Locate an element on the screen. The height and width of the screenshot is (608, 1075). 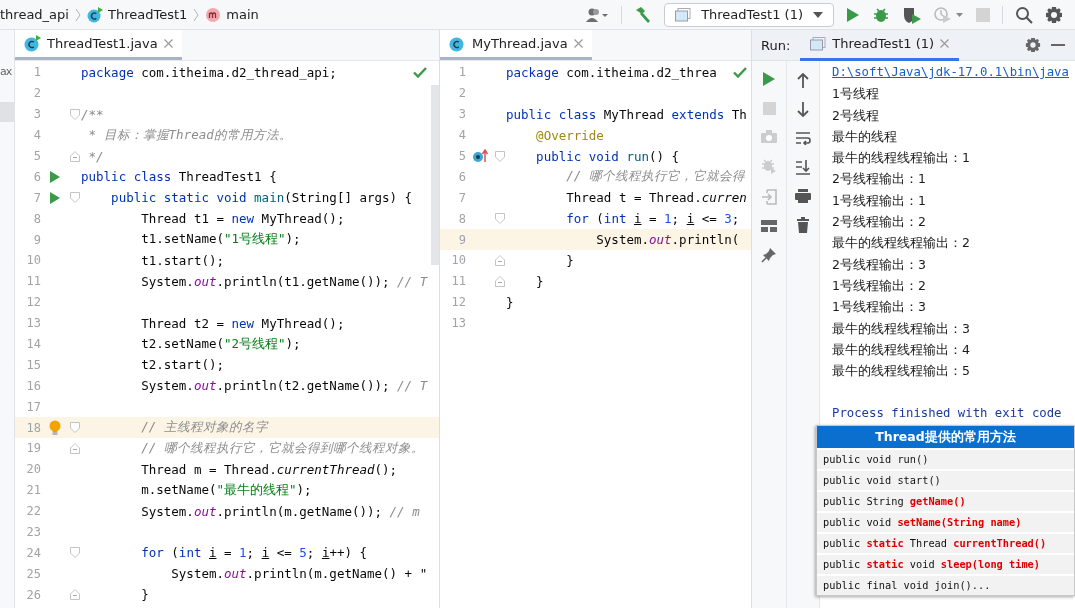
line-number: 7 is located at coordinates (461, 197).